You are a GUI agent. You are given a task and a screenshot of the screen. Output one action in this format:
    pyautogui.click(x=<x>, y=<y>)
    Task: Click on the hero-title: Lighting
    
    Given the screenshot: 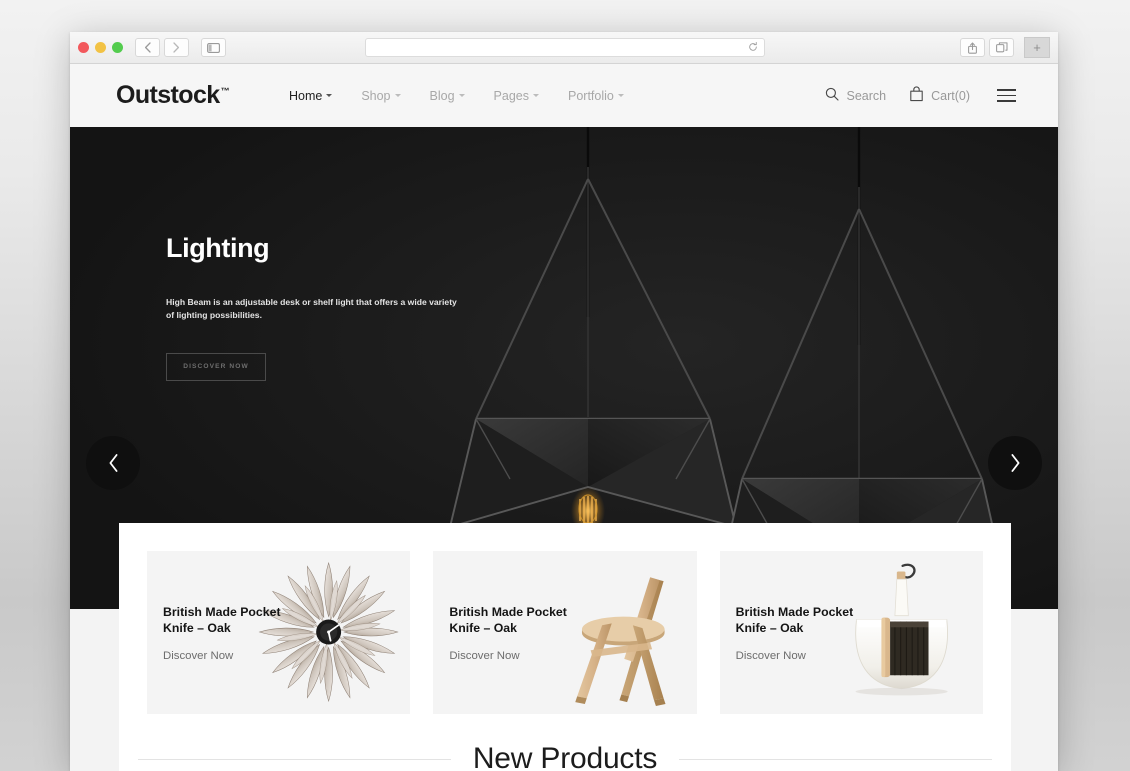 What is the action you would take?
    pyautogui.click(x=218, y=248)
    